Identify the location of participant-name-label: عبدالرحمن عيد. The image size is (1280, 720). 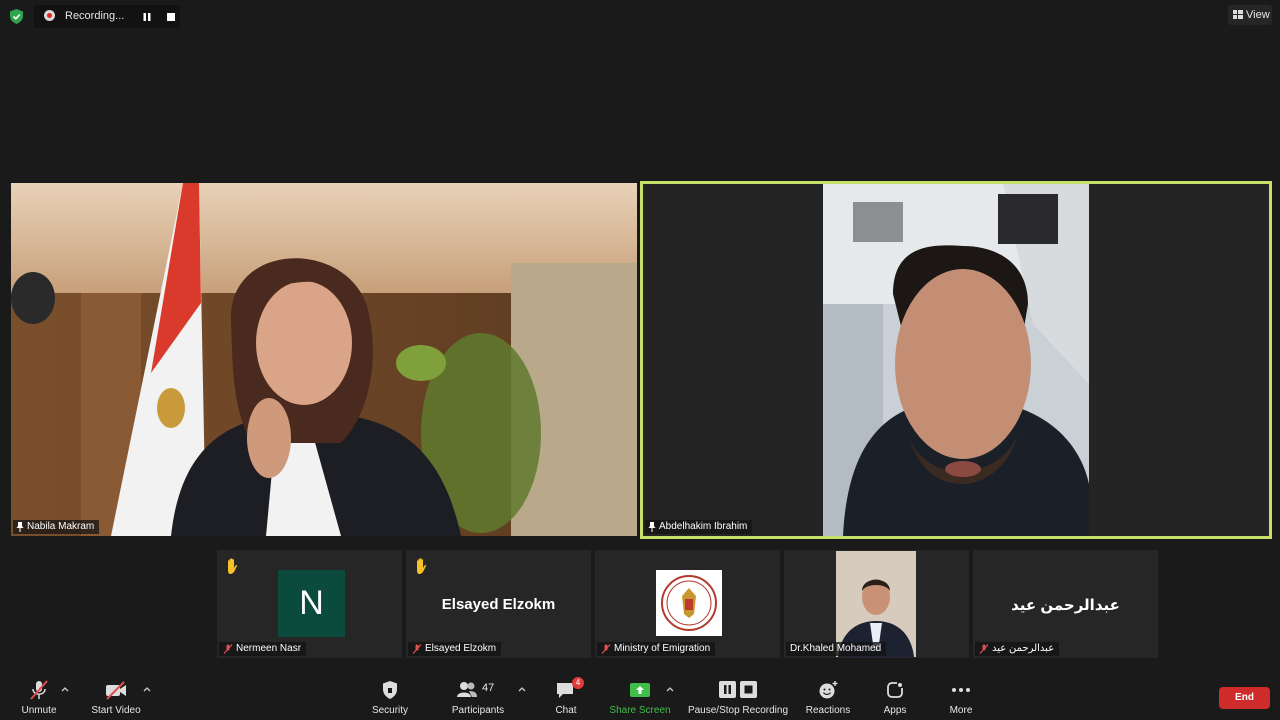
(1017, 649).